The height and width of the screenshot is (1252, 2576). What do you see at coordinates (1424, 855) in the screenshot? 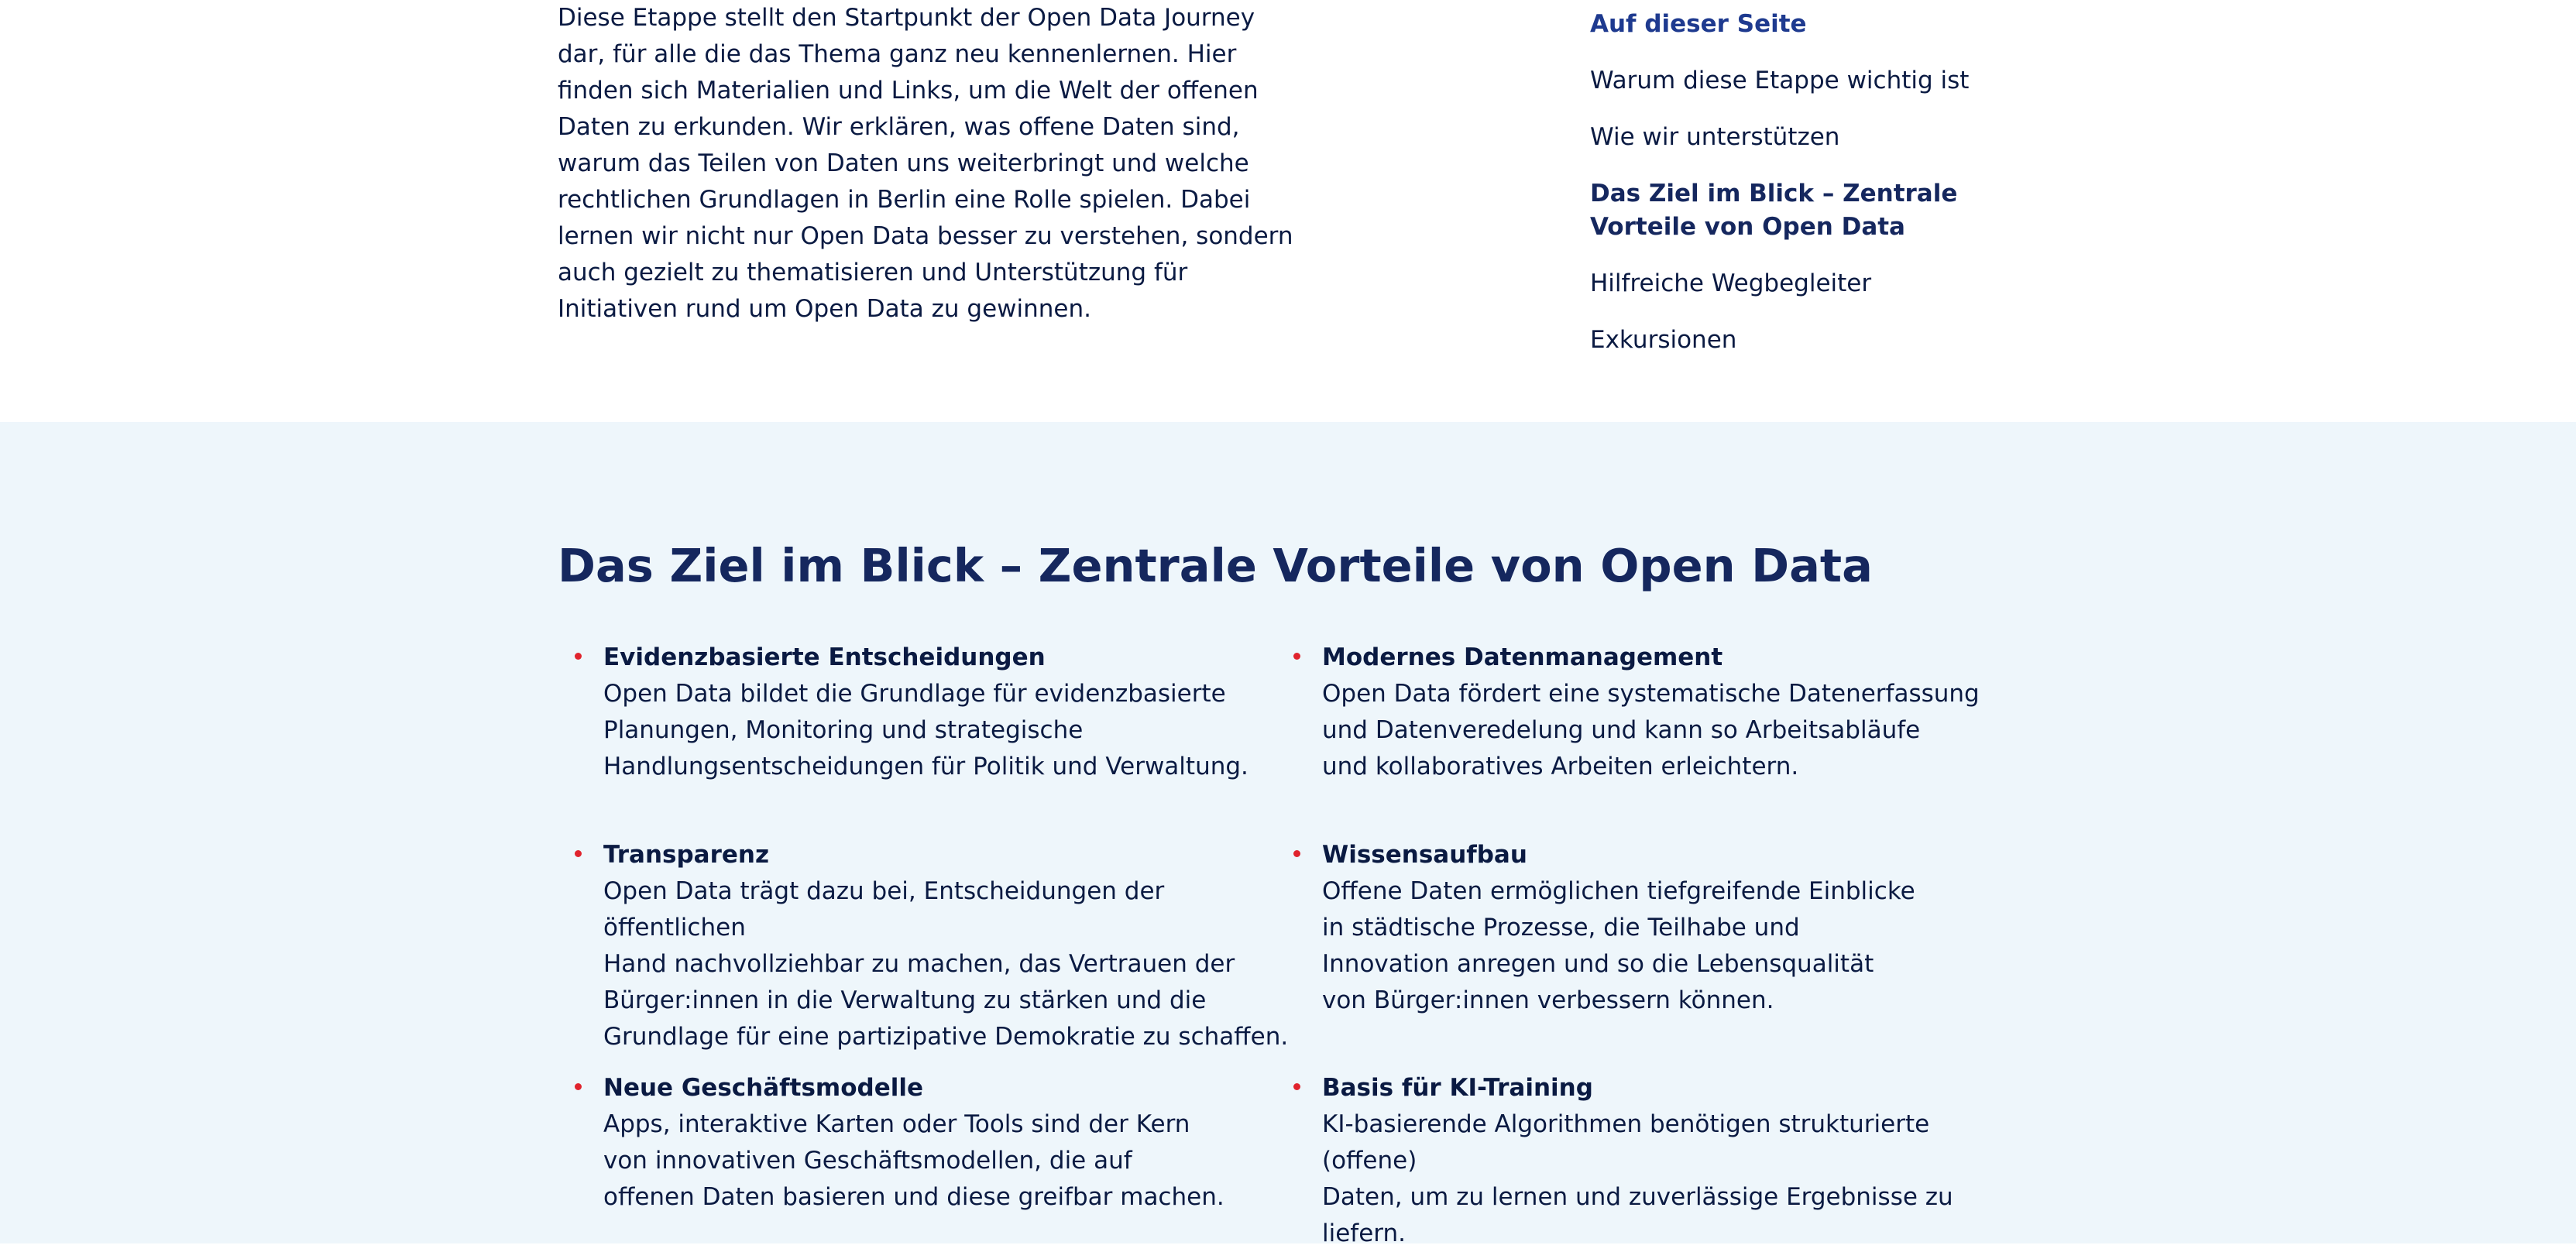
I see `benefit-title: Wissensaufbau` at bounding box center [1424, 855].